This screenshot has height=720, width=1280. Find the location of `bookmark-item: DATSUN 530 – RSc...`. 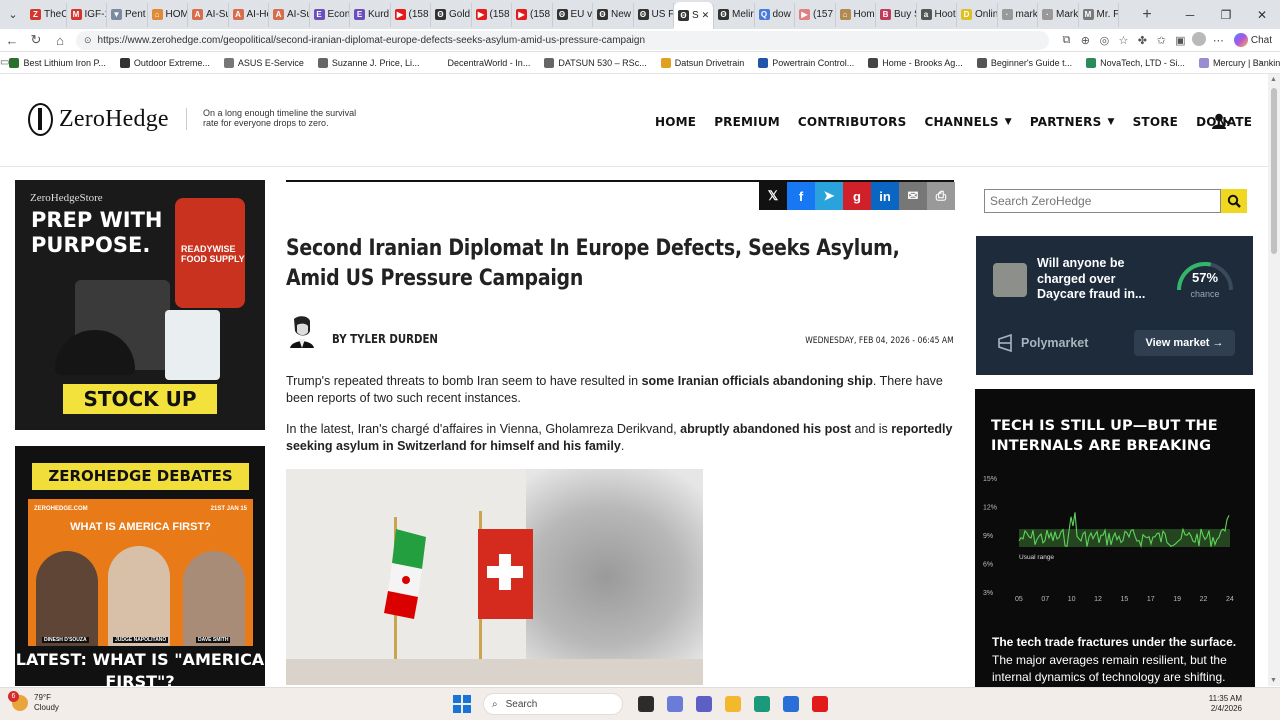

bookmark-item: DATSUN 530 – RSc... is located at coordinates (595, 62).